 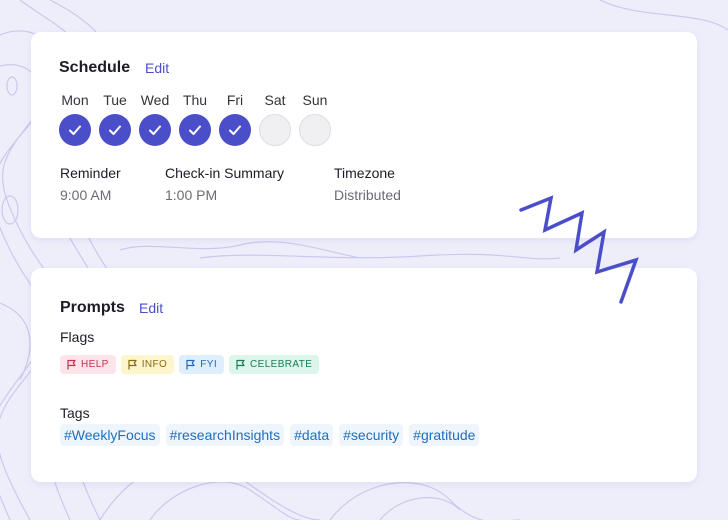 I want to click on day-toggle-wed, so click(x=155, y=130).